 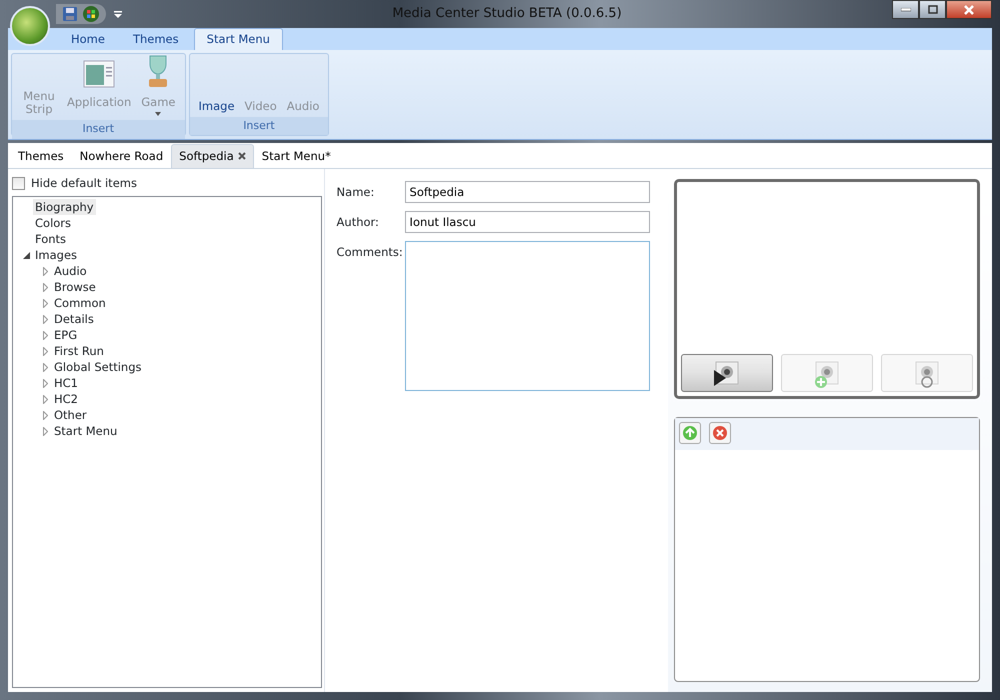 I want to click on expanded-arrow-icon, so click(x=26, y=255).